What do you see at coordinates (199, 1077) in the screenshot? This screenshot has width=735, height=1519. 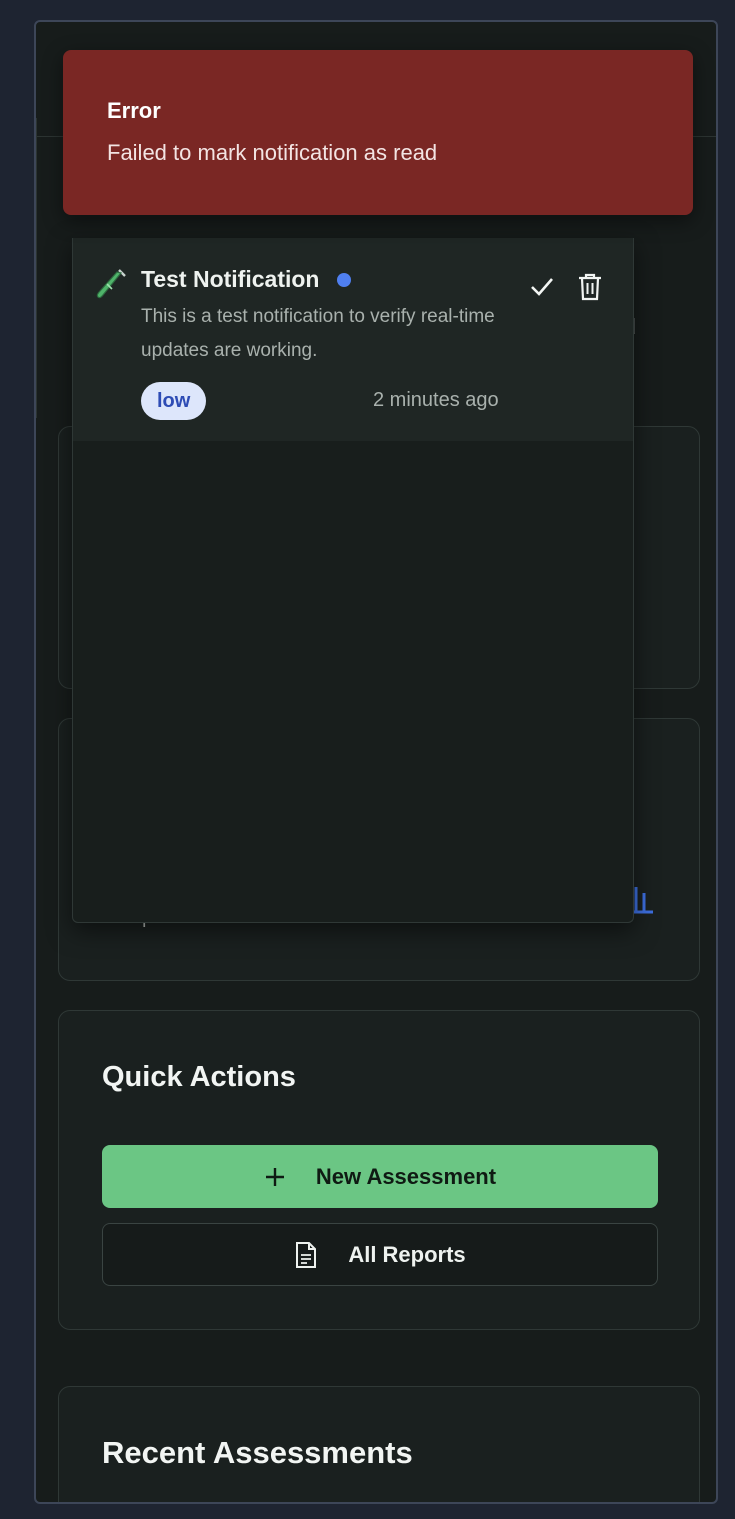 I see `quick-actions-title: Quick Actions` at bounding box center [199, 1077].